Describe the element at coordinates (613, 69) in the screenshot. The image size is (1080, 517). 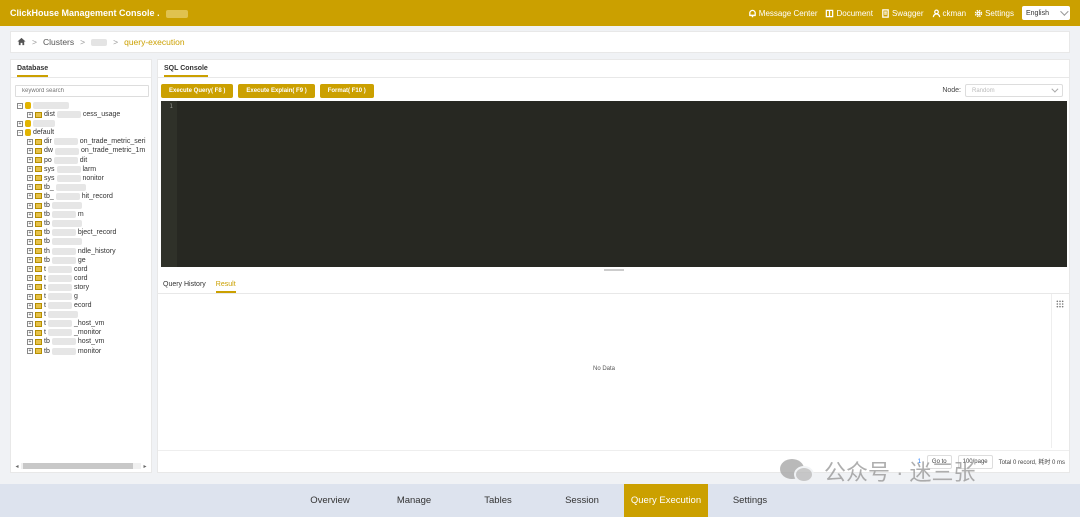
I see `tab-sql-console: SQL Console` at that location.